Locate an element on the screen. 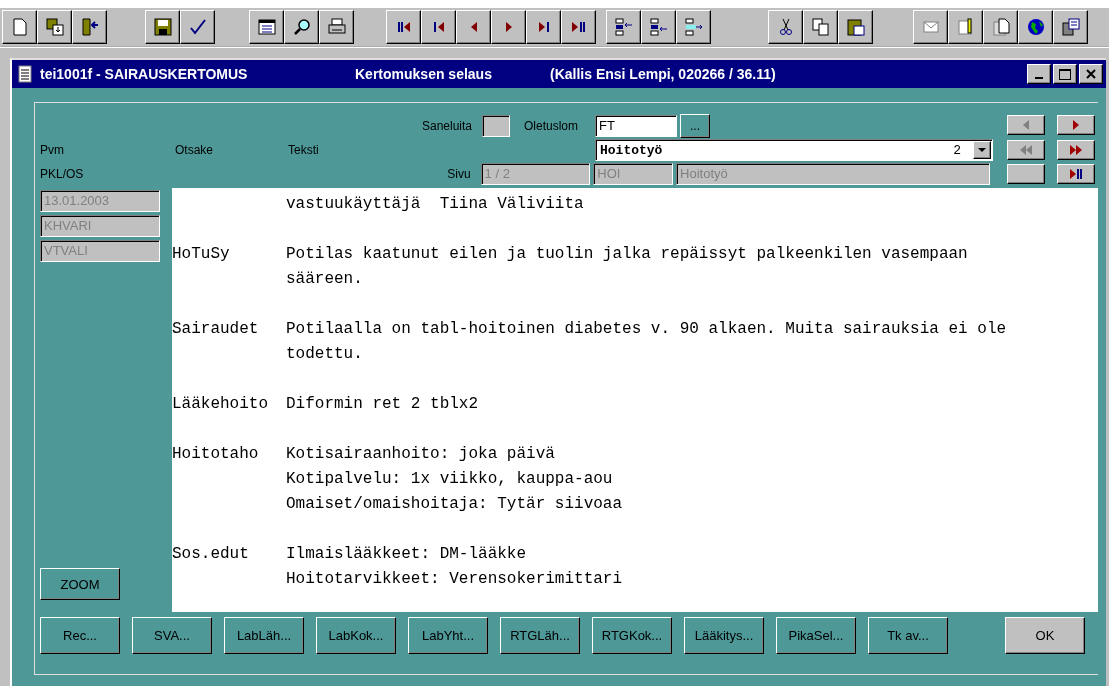 The width and height of the screenshot is (1109, 686). triangle-bars-icon is located at coordinates (1076, 174).